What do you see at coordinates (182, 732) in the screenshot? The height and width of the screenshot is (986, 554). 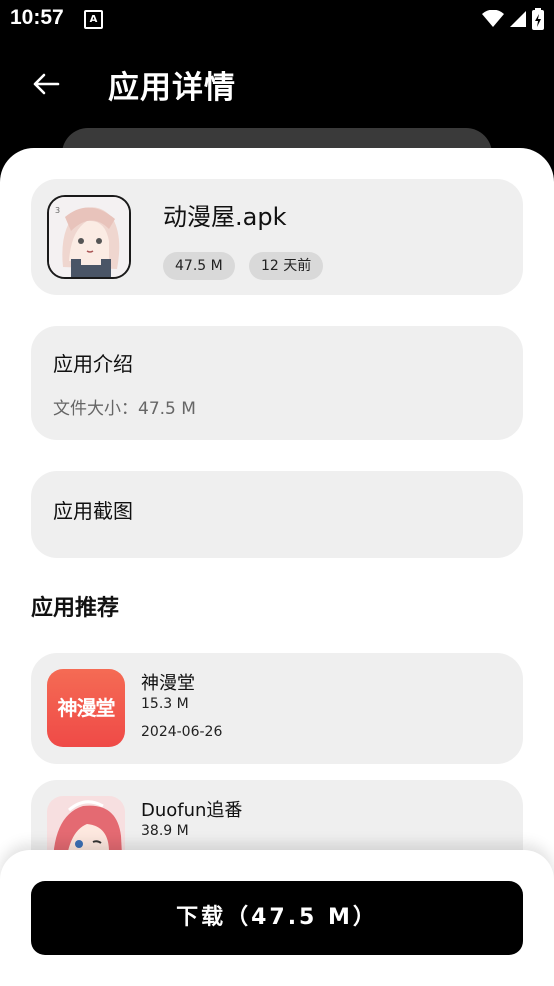 I see `recommend-app-date: 2024-06-26` at bounding box center [182, 732].